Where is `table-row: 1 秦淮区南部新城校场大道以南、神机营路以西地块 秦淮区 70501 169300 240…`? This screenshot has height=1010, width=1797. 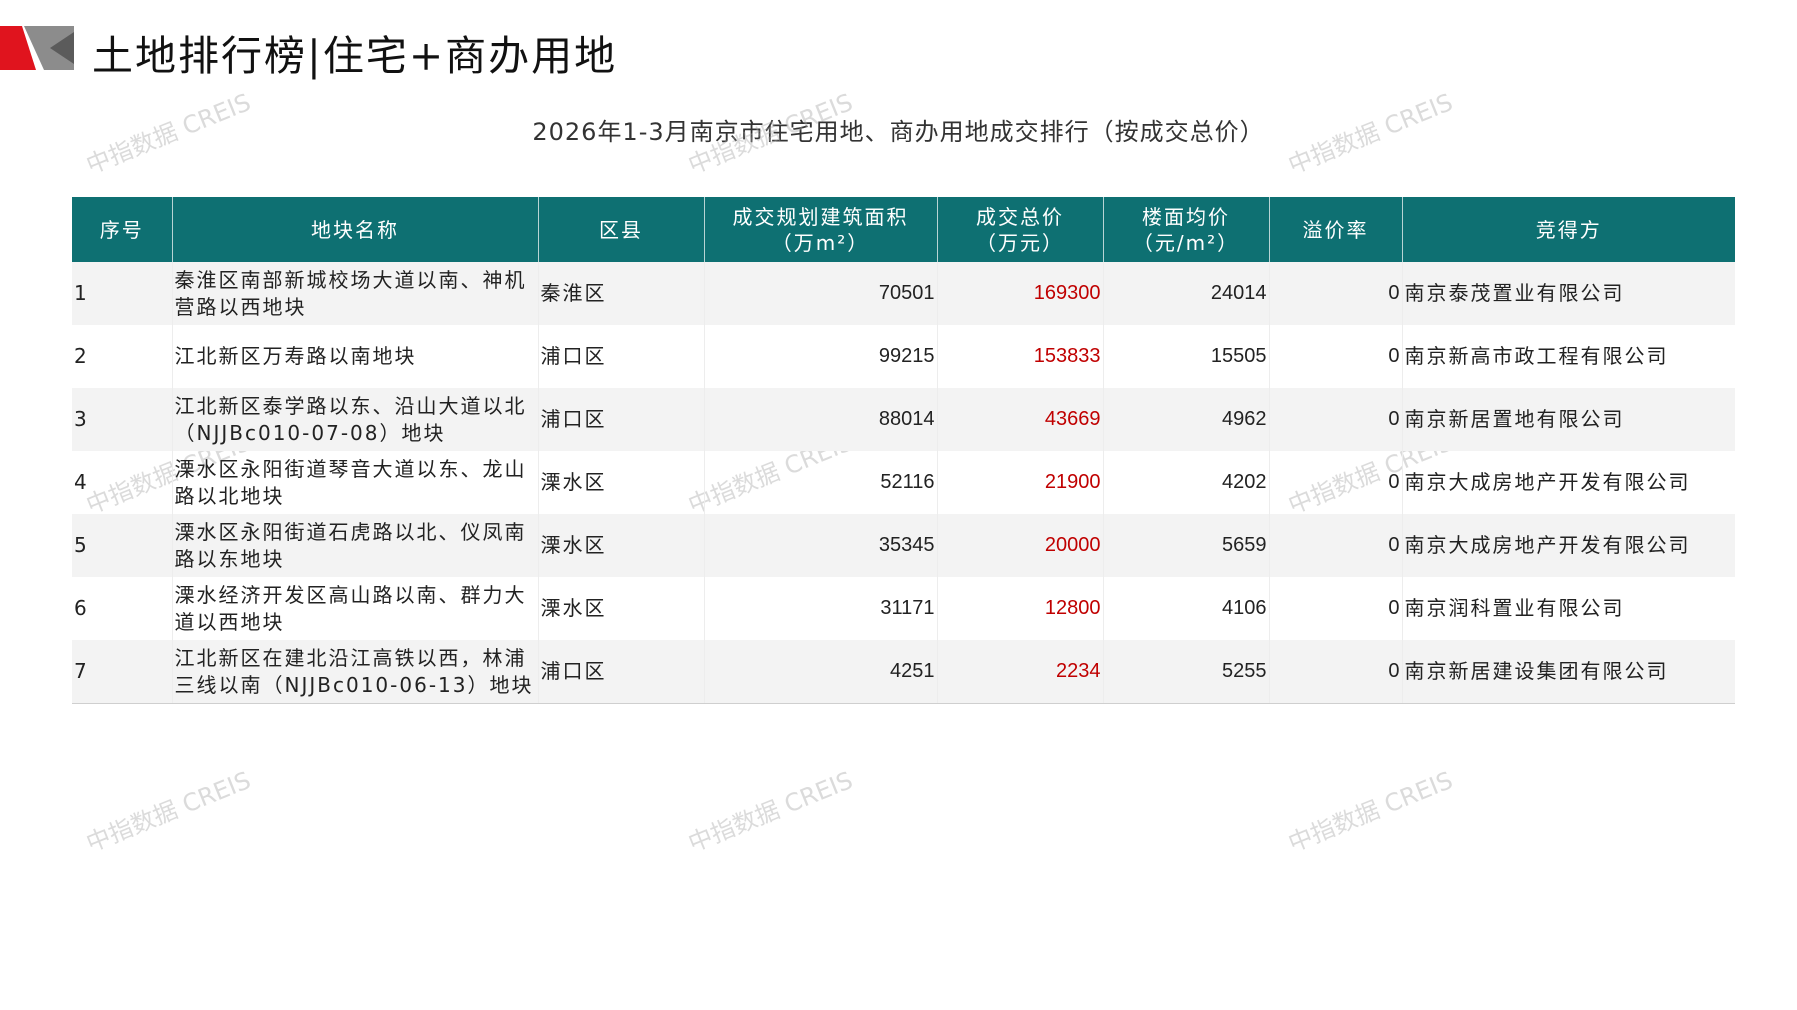 table-row: 1 秦淮区南部新城校场大道以南、神机营路以西地块 秦淮区 70501 169300 240… is located at coordinates (903, 293).